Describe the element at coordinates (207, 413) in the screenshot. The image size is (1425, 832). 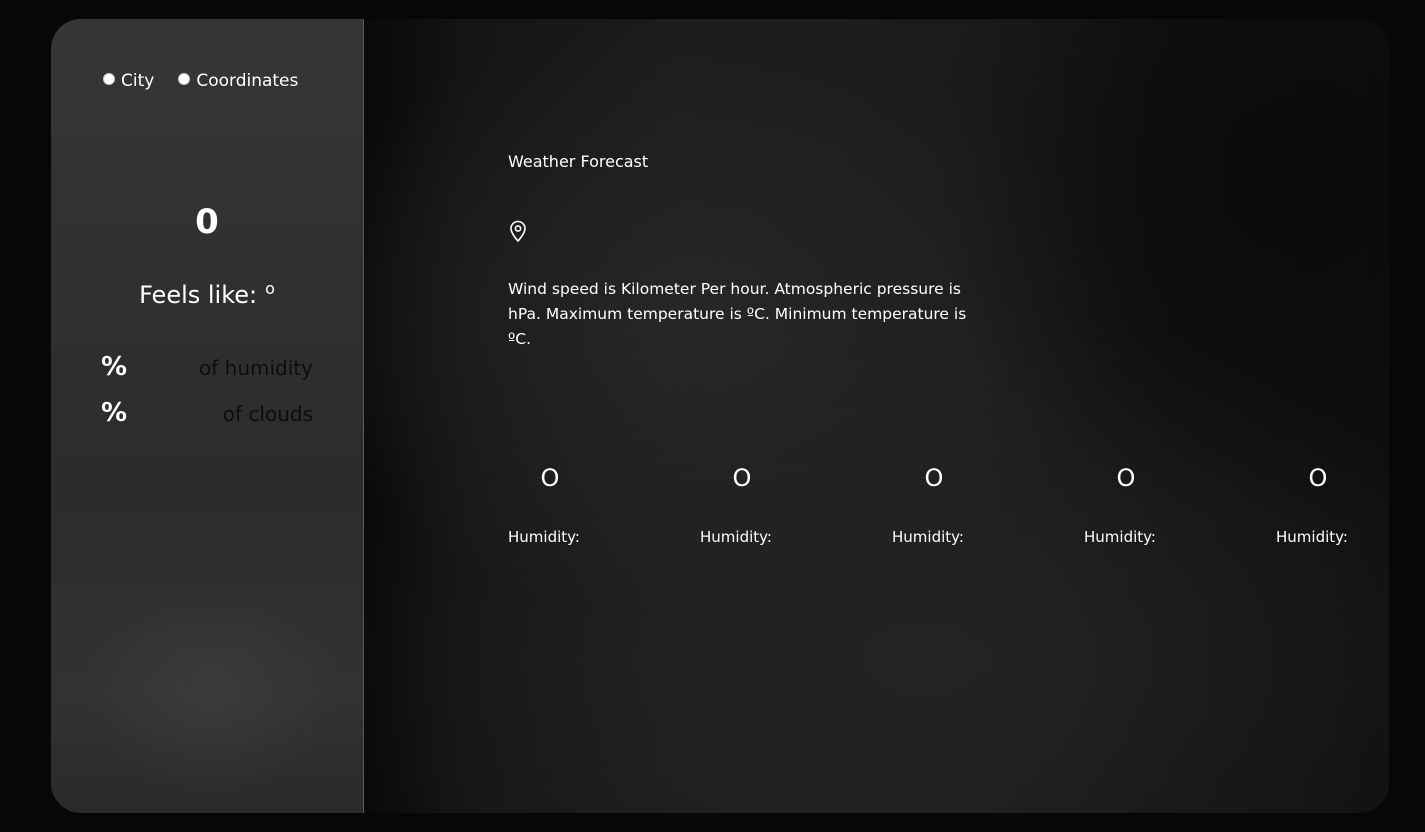
I see `clouds-stat: % of clouds` at that location.